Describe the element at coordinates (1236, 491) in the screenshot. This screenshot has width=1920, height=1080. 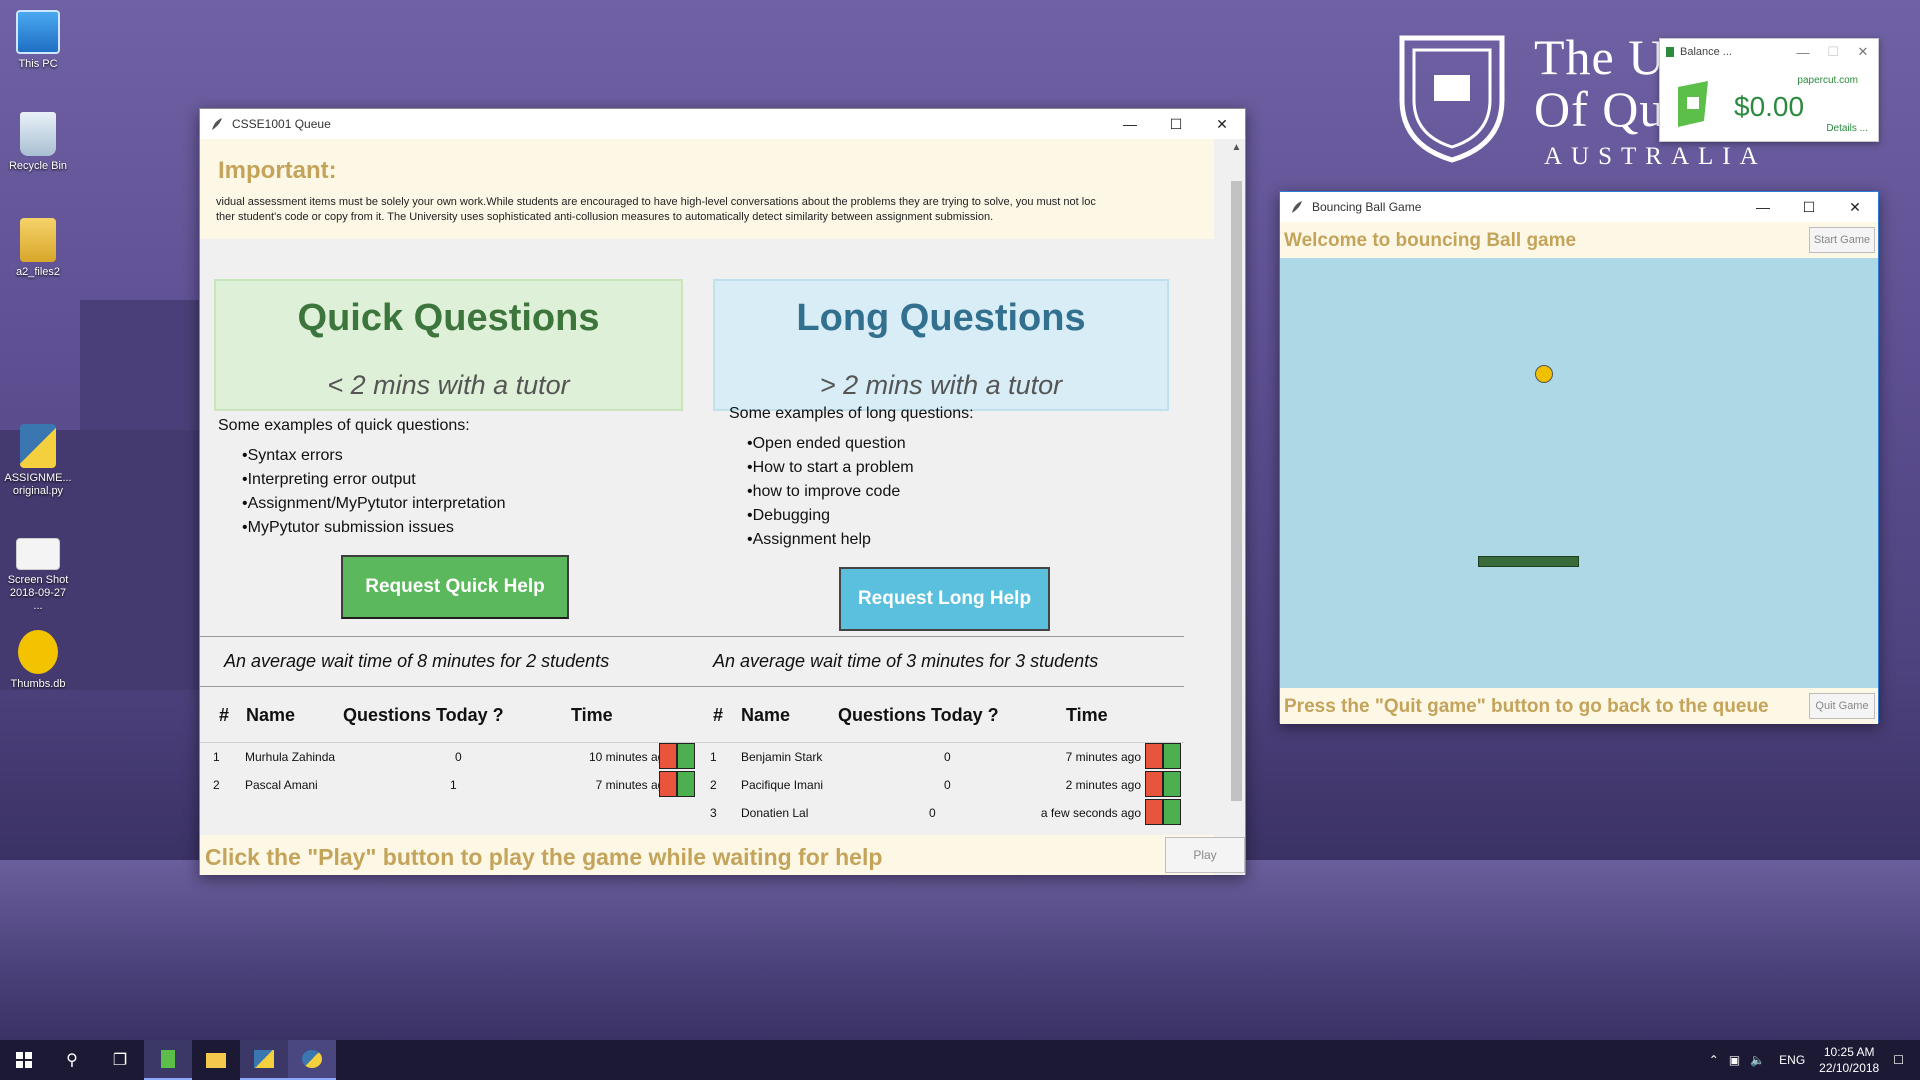
I see `scrollbar-thumb` at that location.